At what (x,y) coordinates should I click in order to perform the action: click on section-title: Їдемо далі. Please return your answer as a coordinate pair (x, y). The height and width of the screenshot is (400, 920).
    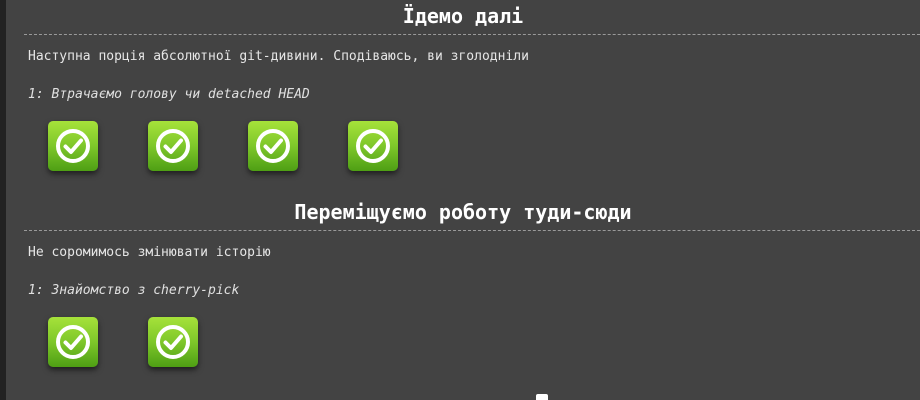
    Looking at the image, I should click on (463, 16).